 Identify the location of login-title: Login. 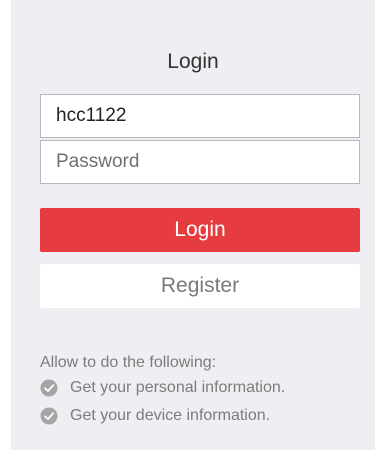
(193, 61).